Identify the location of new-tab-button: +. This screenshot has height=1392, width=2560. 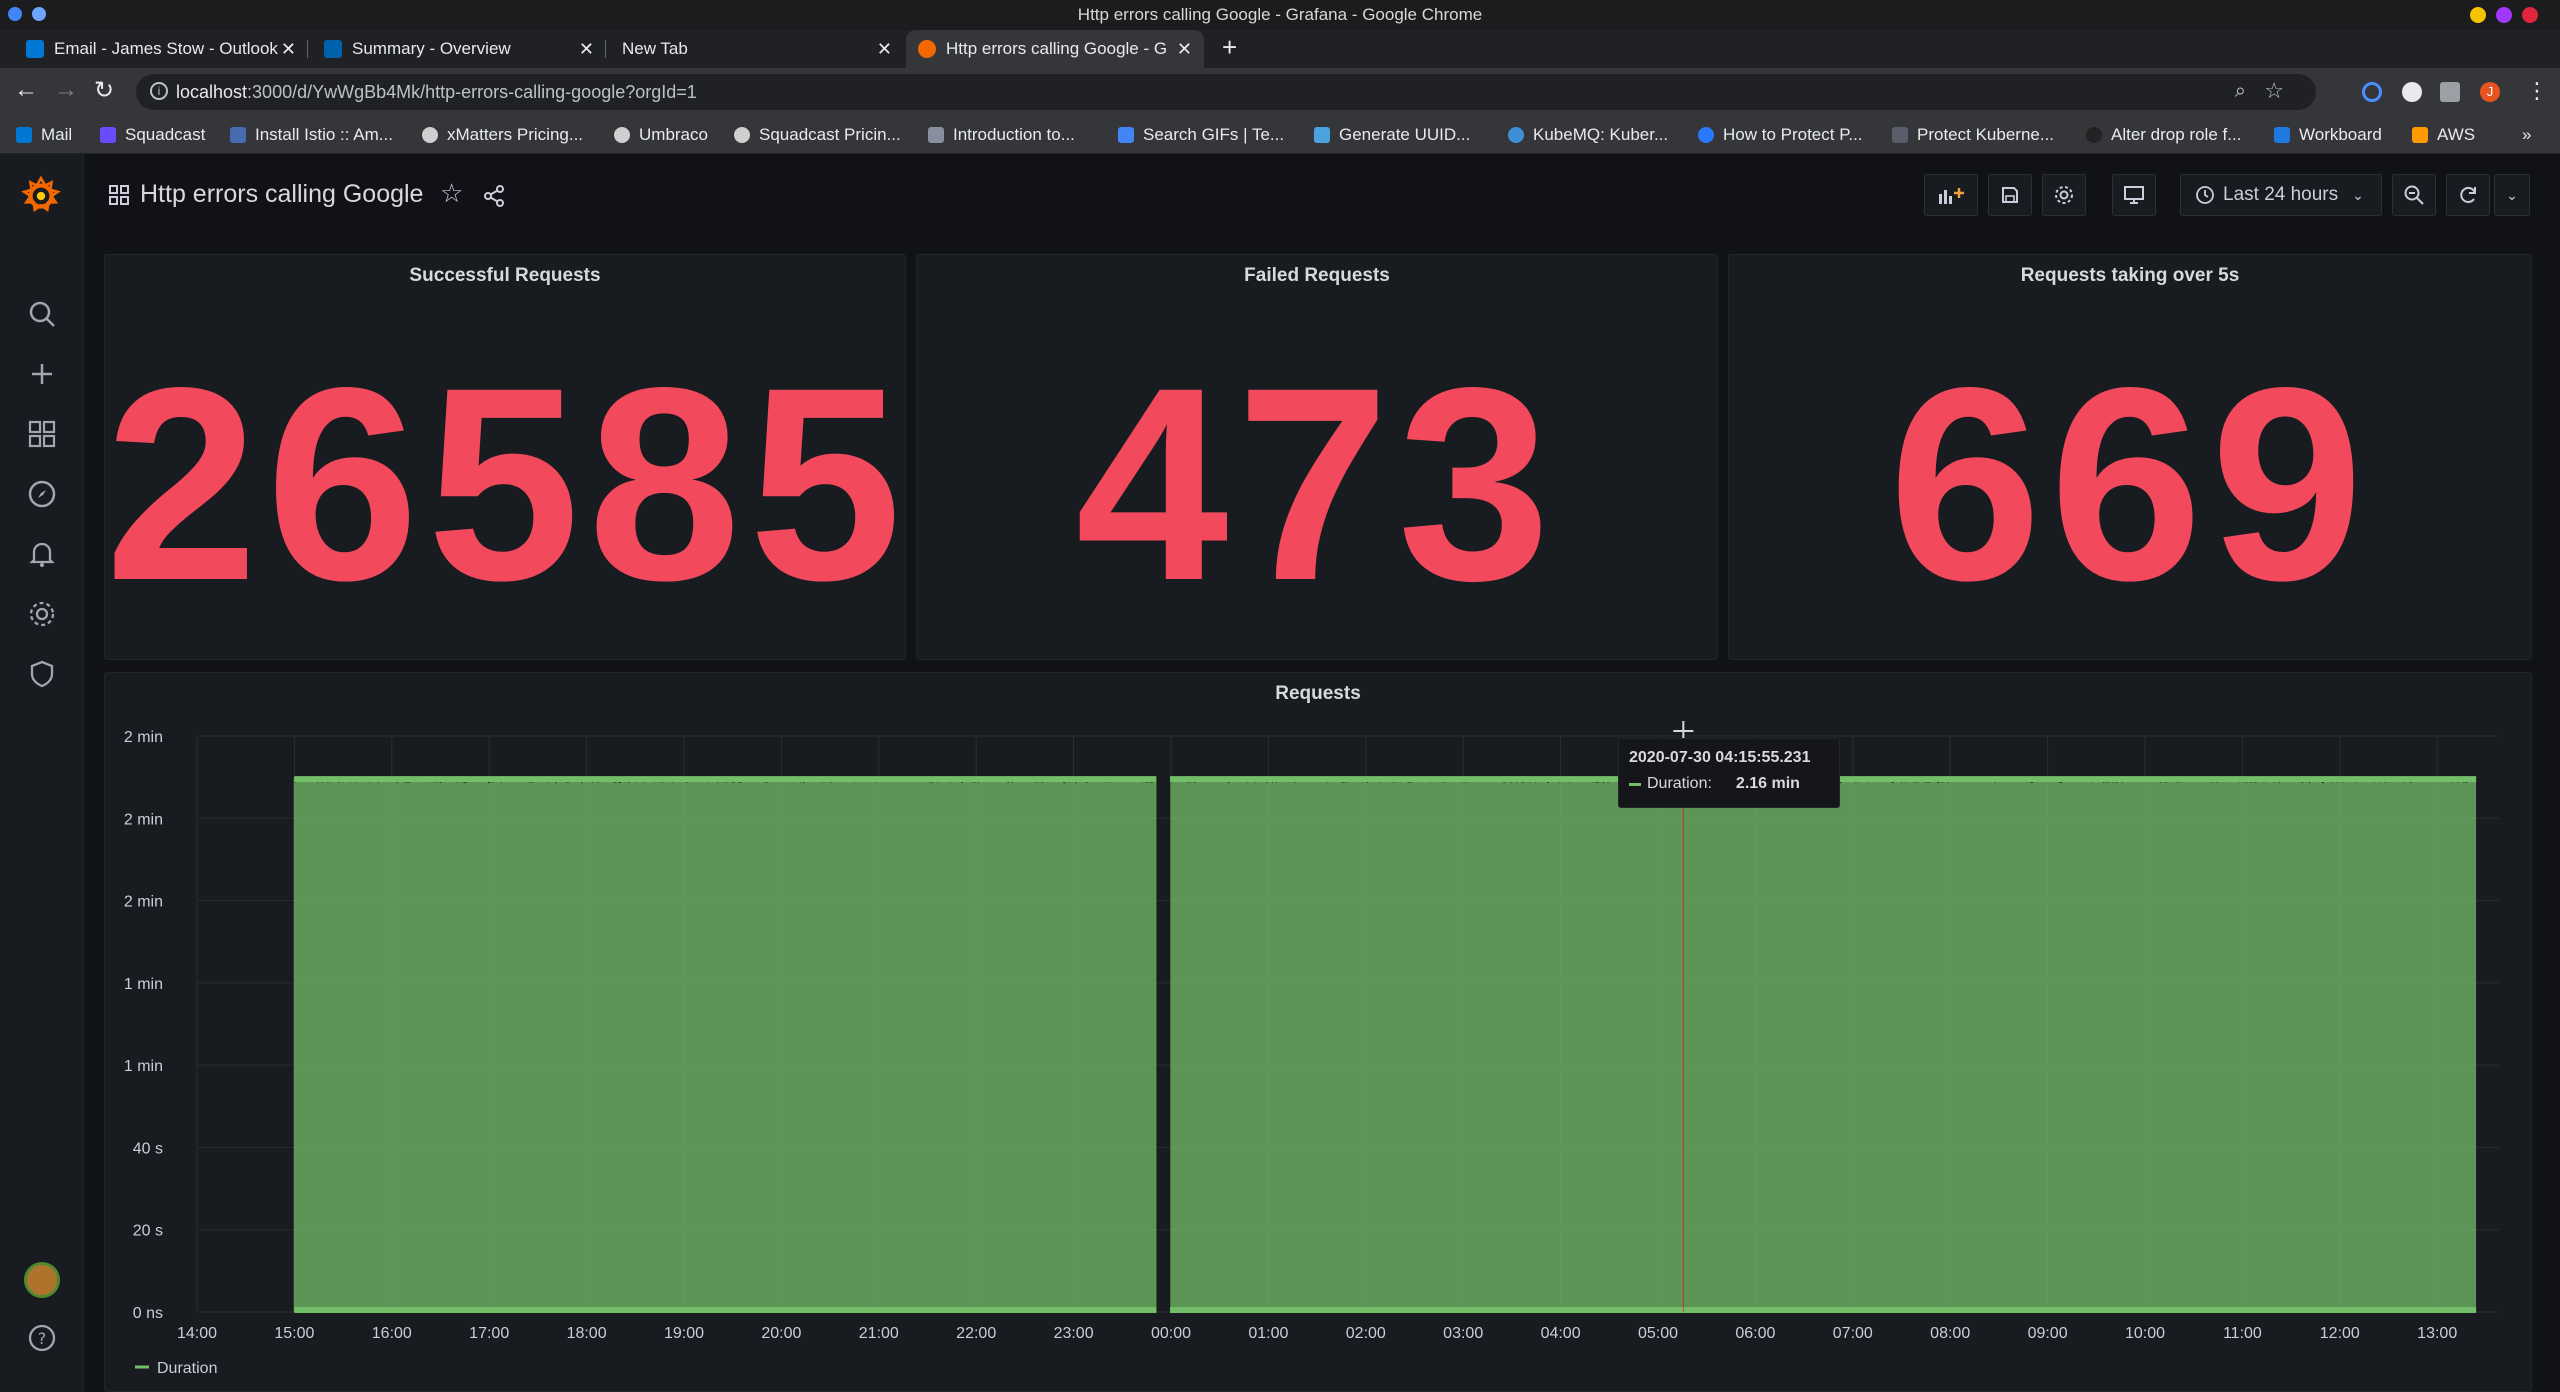
(1229, 47).